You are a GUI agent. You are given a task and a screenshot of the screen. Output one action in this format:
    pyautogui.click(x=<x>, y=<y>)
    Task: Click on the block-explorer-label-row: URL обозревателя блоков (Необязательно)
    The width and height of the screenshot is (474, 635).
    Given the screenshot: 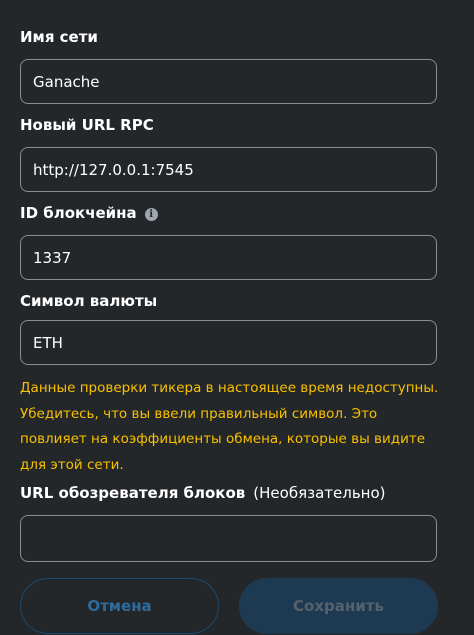 What is the action you would take?
    pyautogui.click(x=203, y=493)
    